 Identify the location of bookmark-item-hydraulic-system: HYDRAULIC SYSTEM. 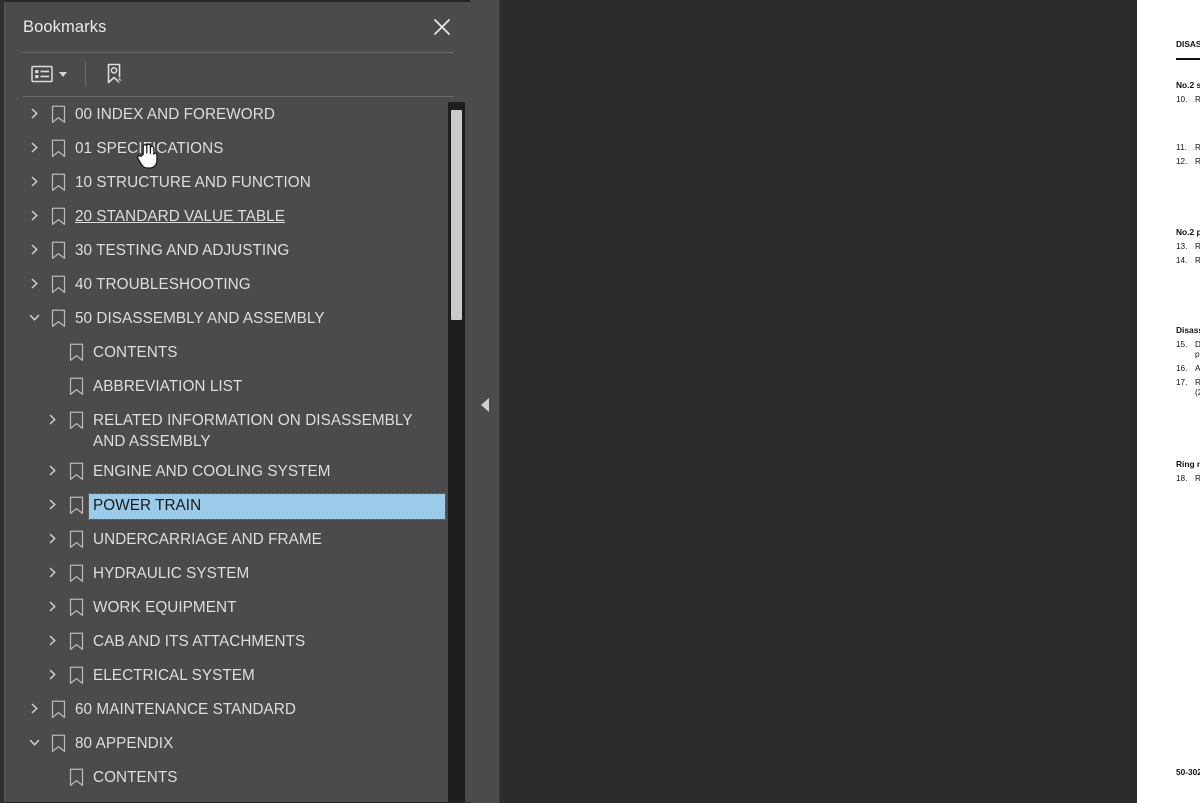
(225, 574).